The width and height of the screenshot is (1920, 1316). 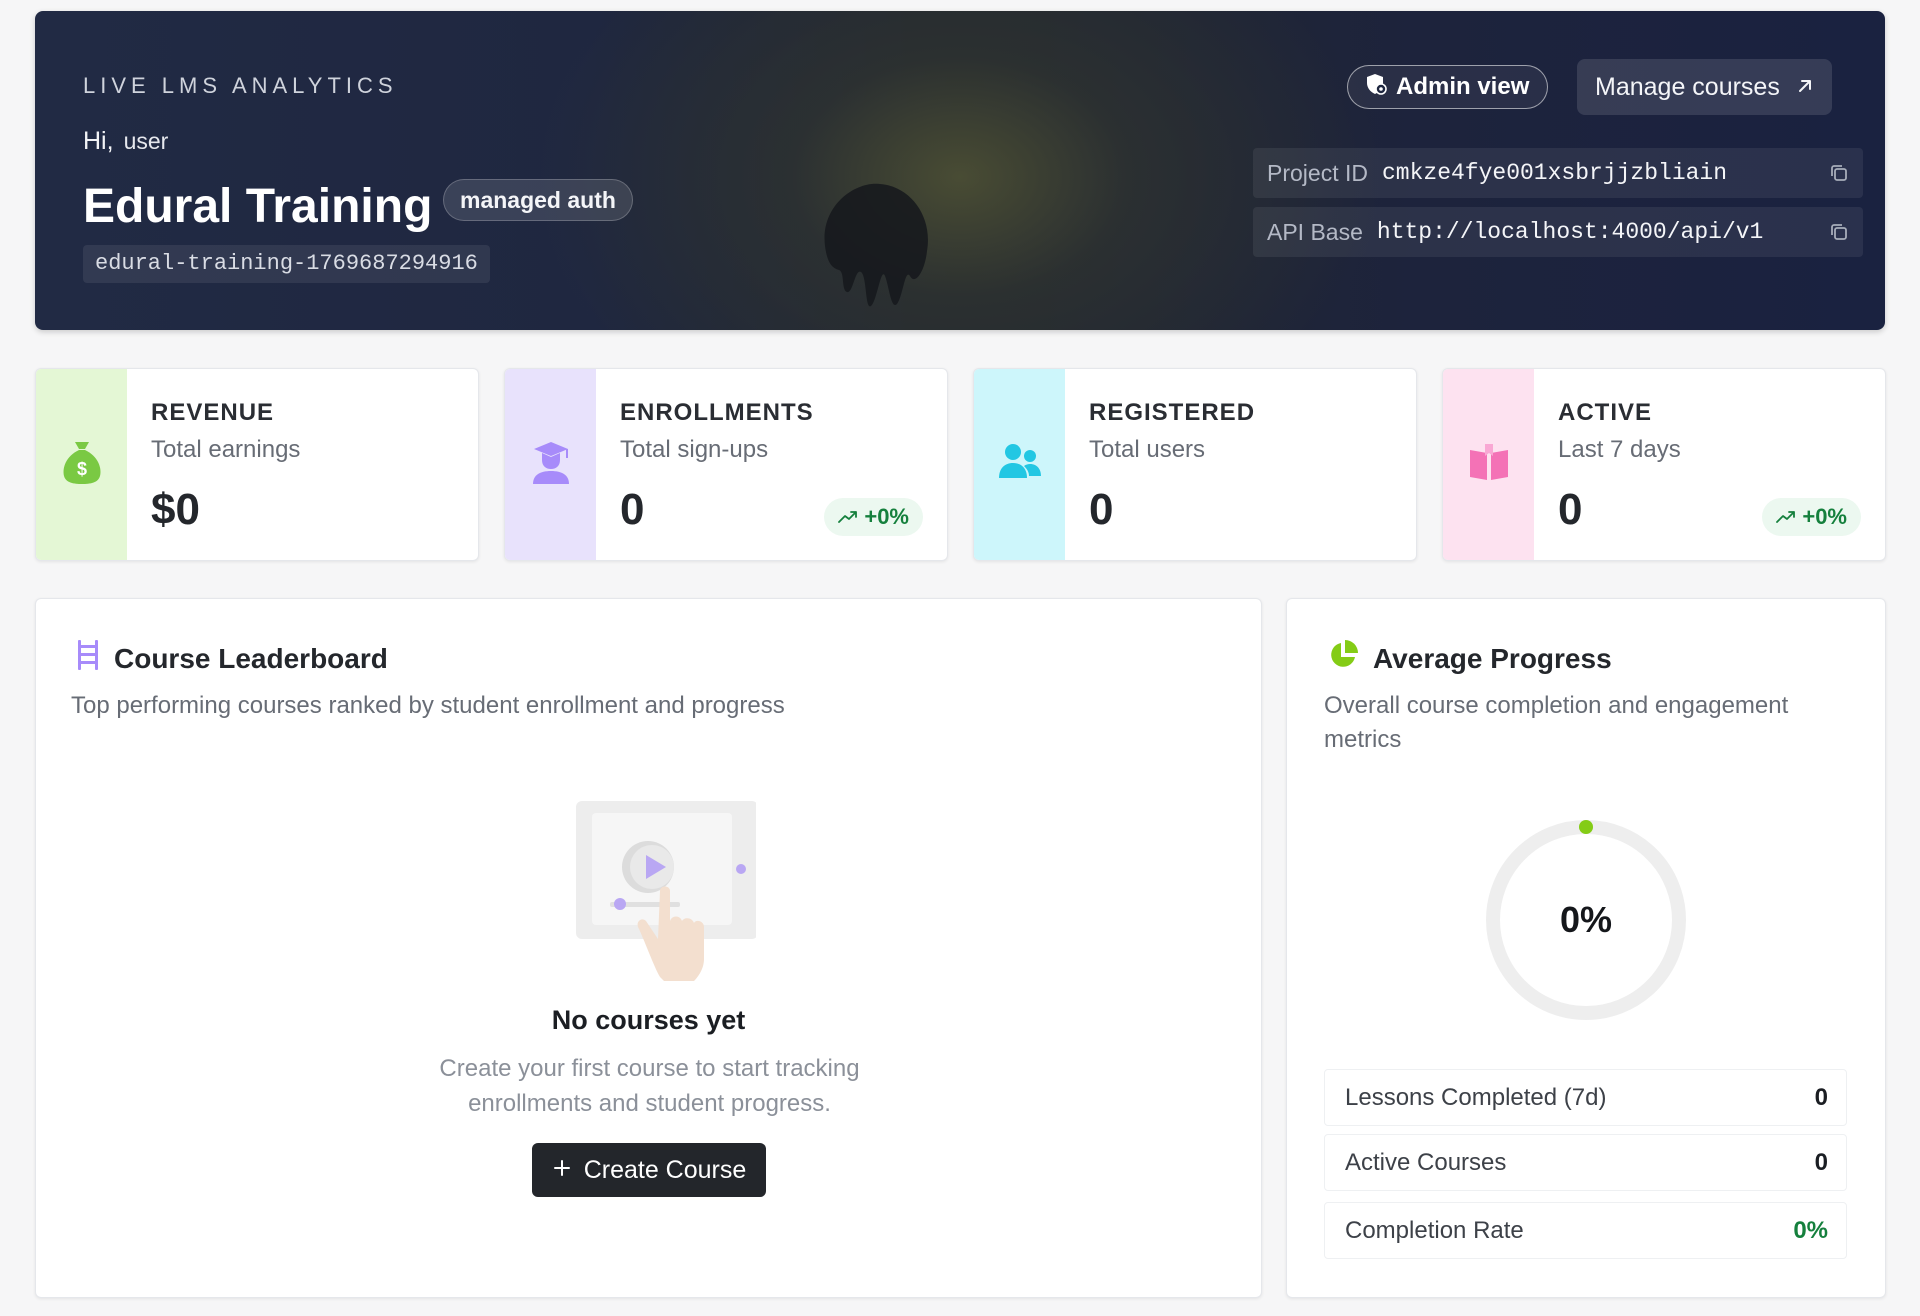 I want to click on create-course-label: Create Course, so click(x=665, y=1169).